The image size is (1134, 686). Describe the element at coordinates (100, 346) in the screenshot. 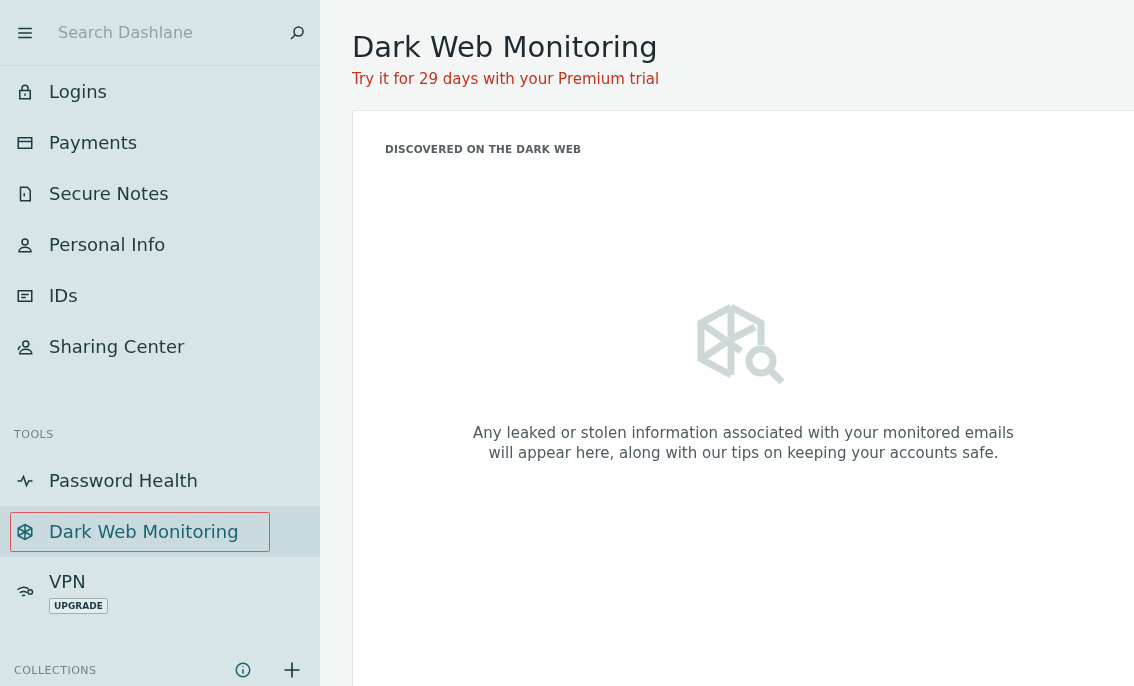

I see `nav-item: Sharing Center` at that location.